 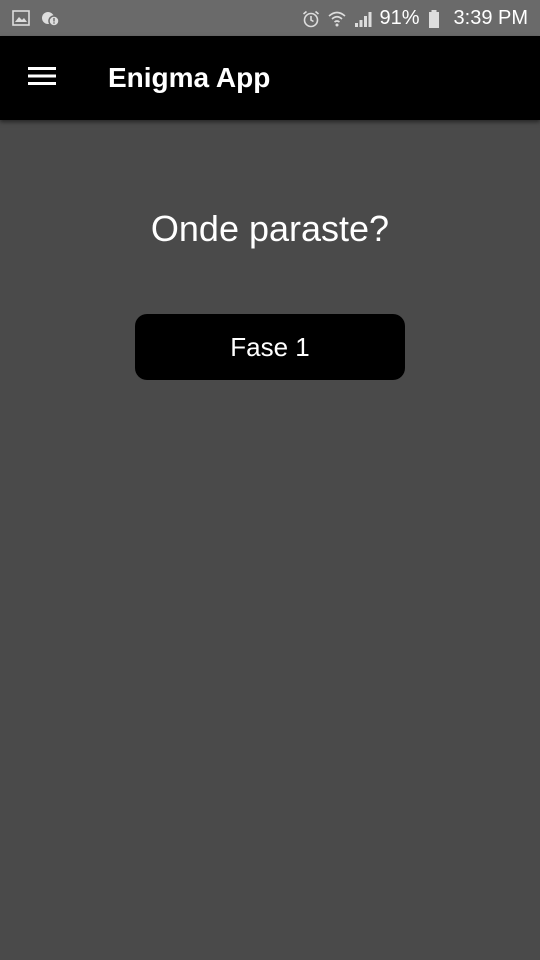 What do you see at coordinates (337, 18) in the screenshot?
I see `wifi-icon` at bounding box center [337, 18].